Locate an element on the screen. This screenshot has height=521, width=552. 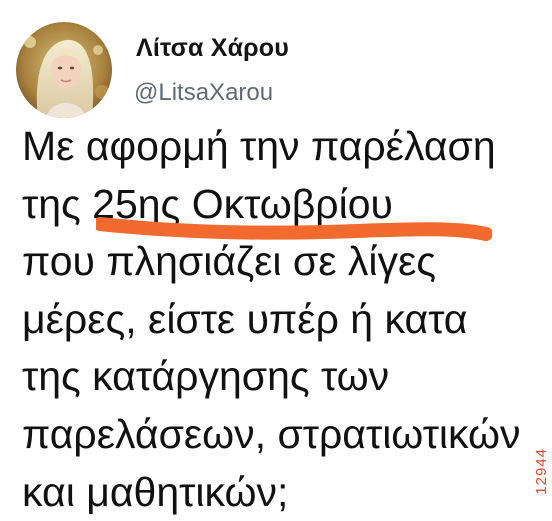
tweet-line: παρελάσεων, στρατιωτικών is located at coordinates (271, 433).